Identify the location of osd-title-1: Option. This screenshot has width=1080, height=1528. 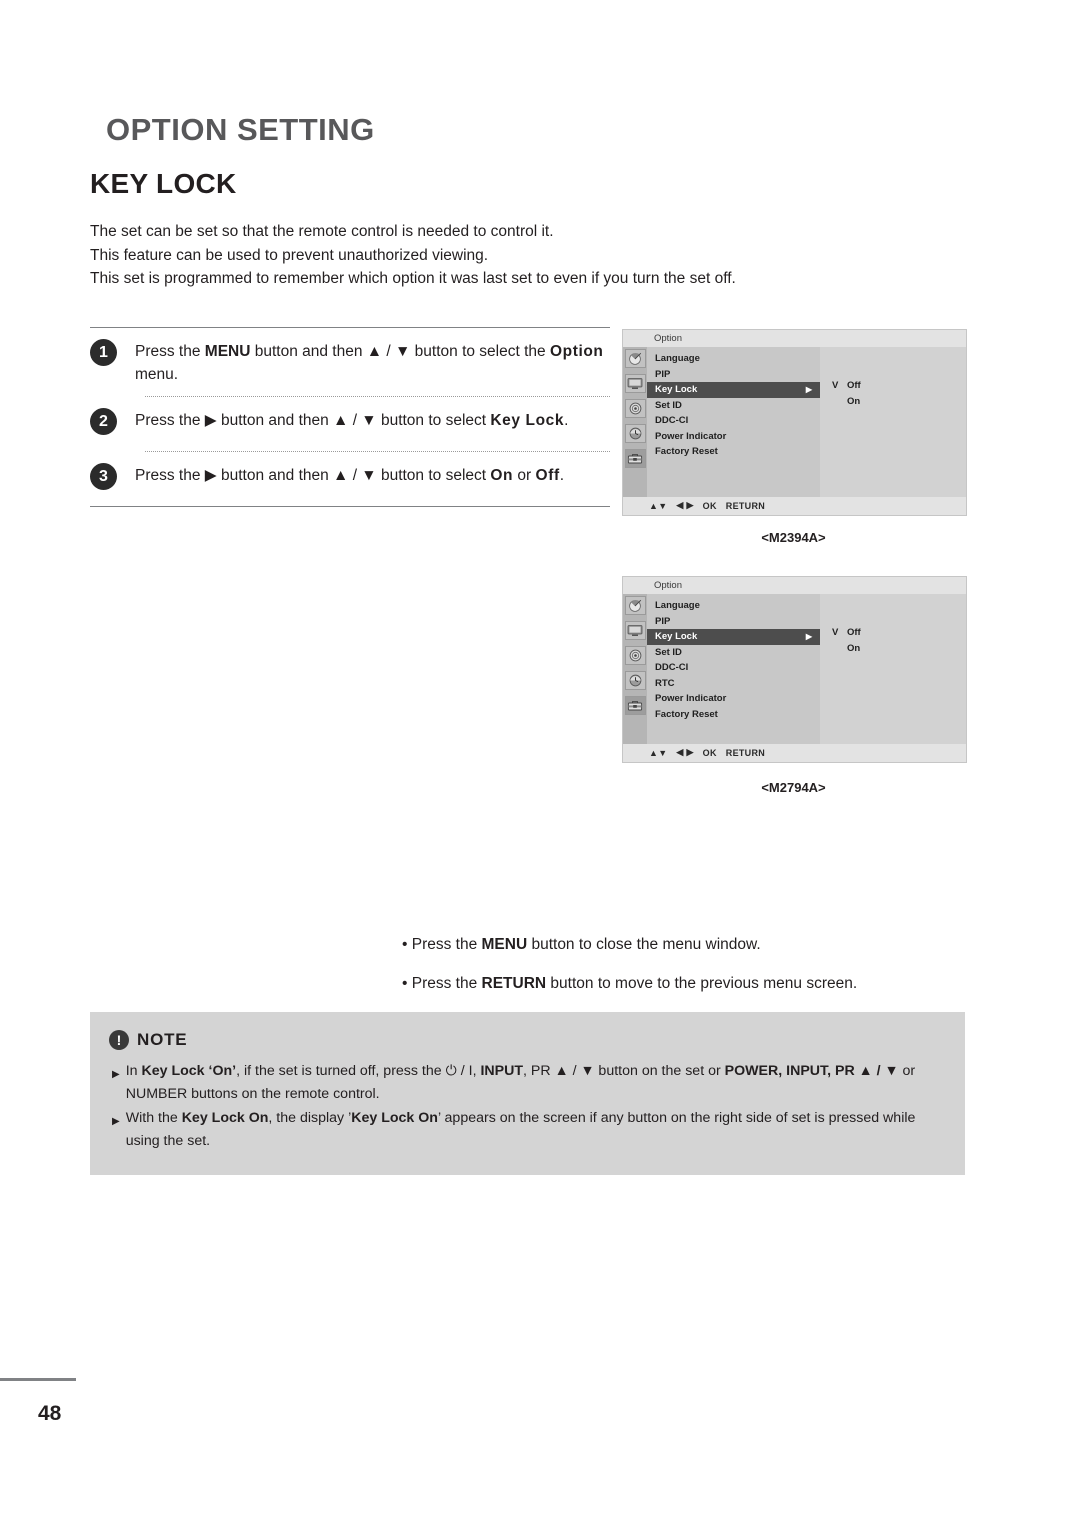
(668, 338).